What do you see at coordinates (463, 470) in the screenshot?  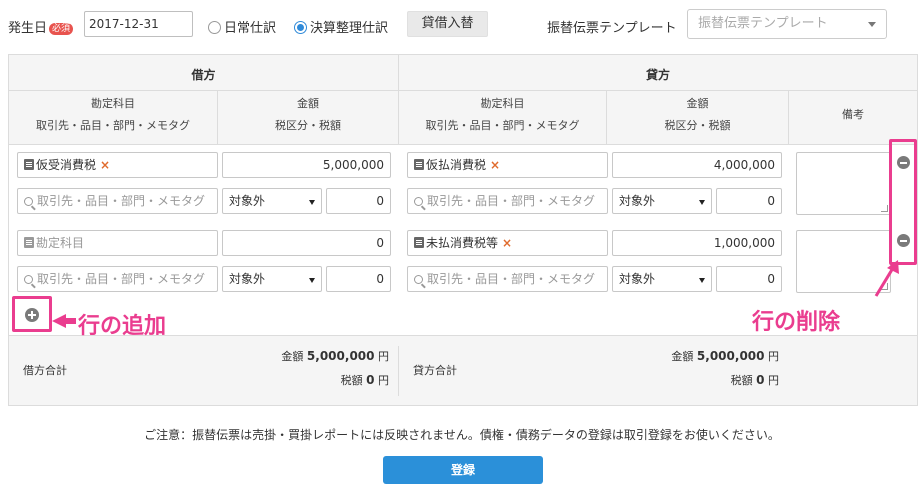 I see `register-button: 登録` at bounding box center [463, 470].